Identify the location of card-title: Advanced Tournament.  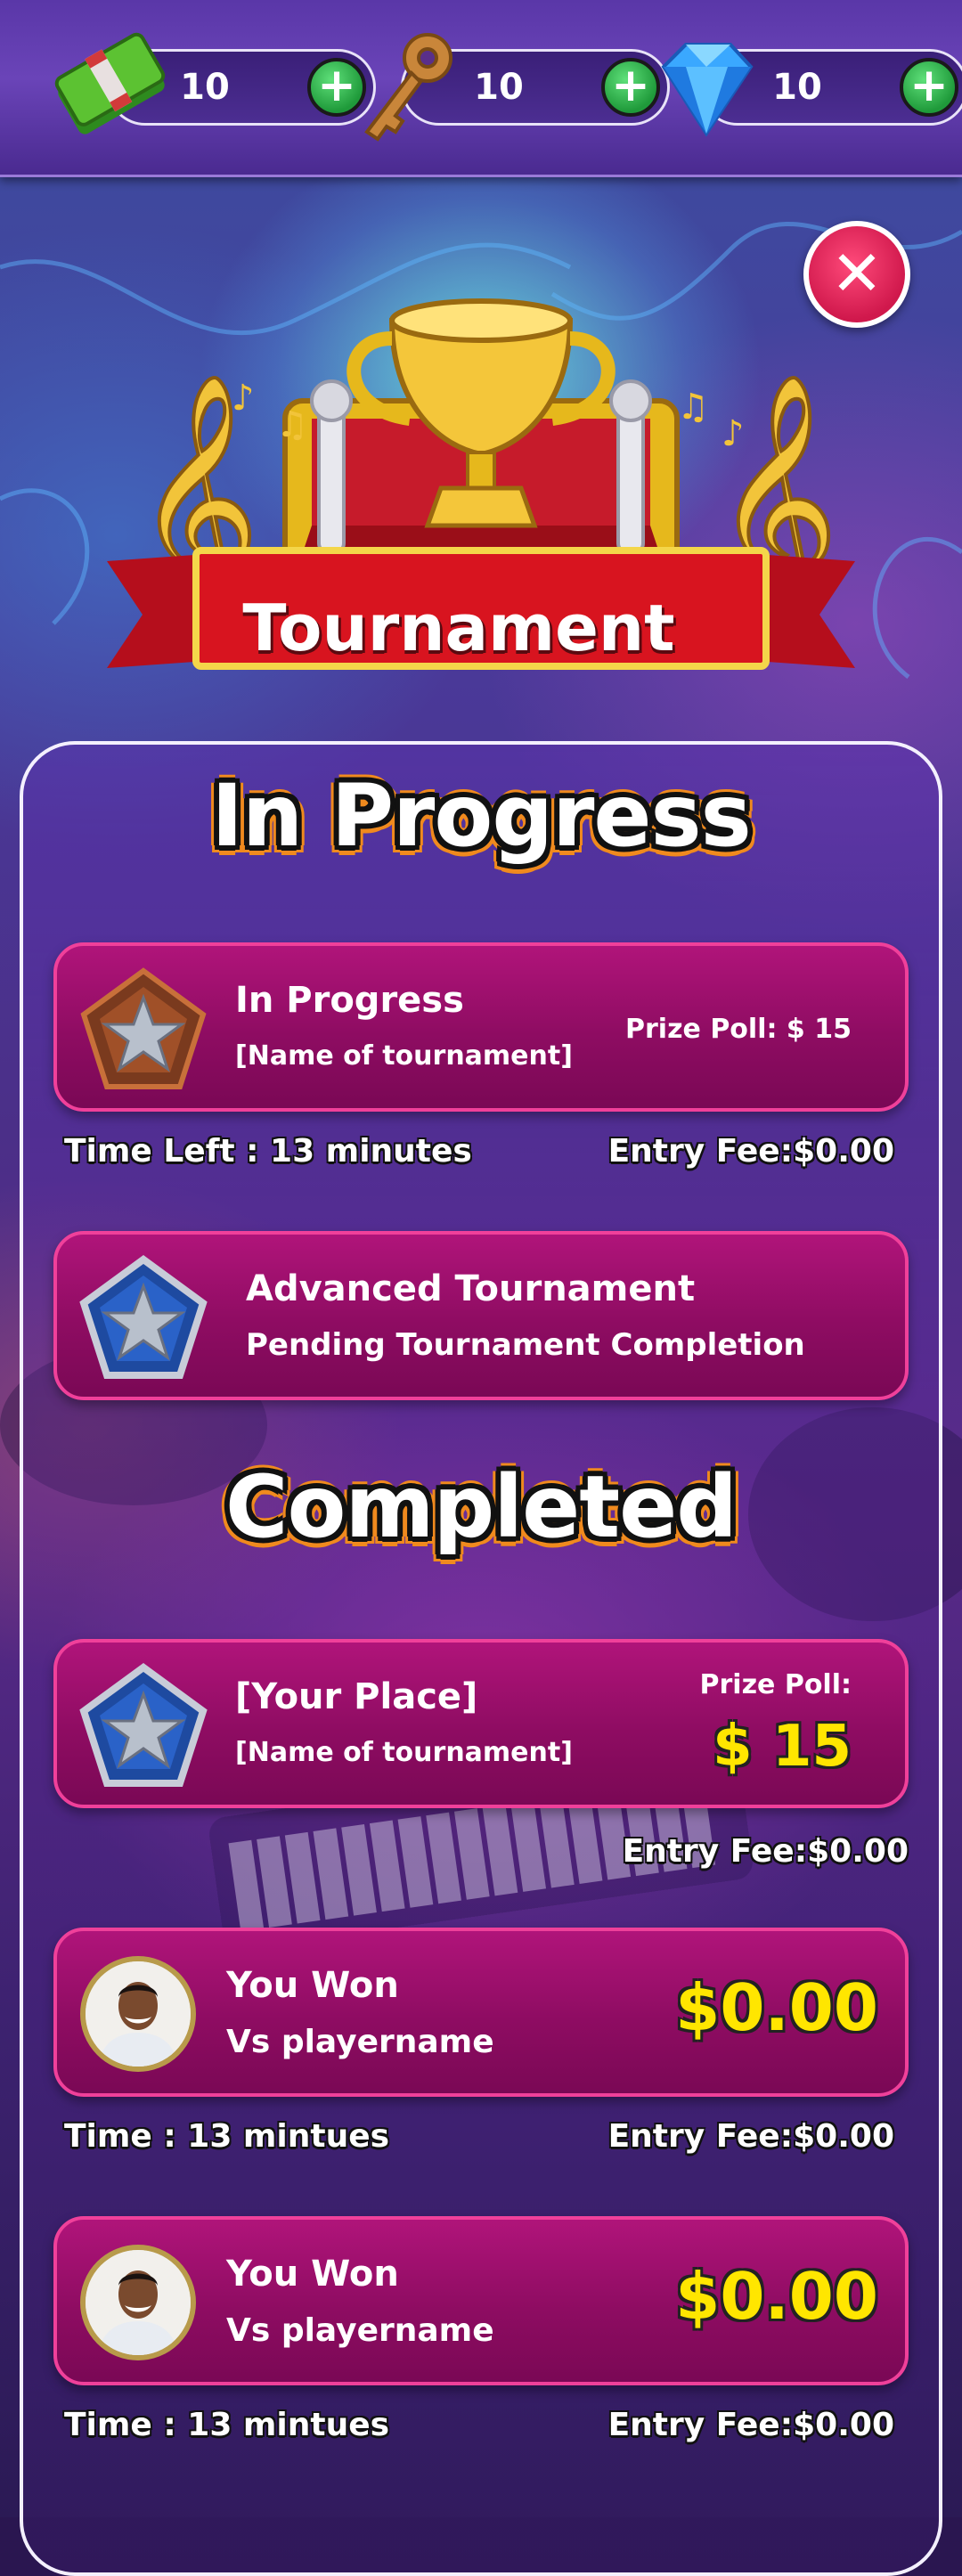
(471, 1289).